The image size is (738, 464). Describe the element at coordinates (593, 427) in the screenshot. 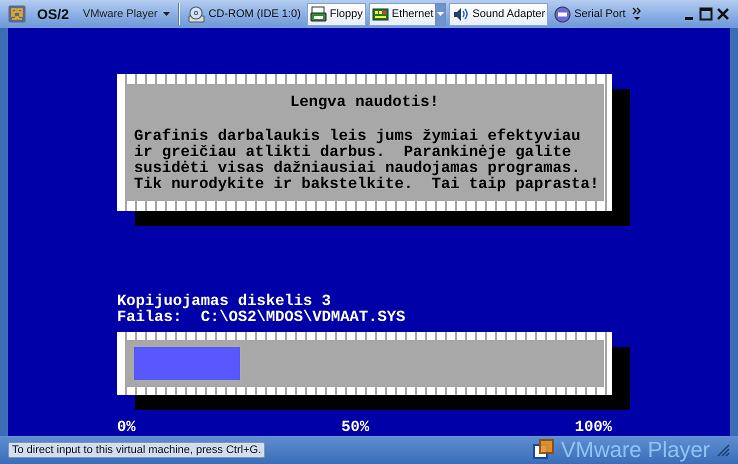

I see `percent-label: 100%` at that location.